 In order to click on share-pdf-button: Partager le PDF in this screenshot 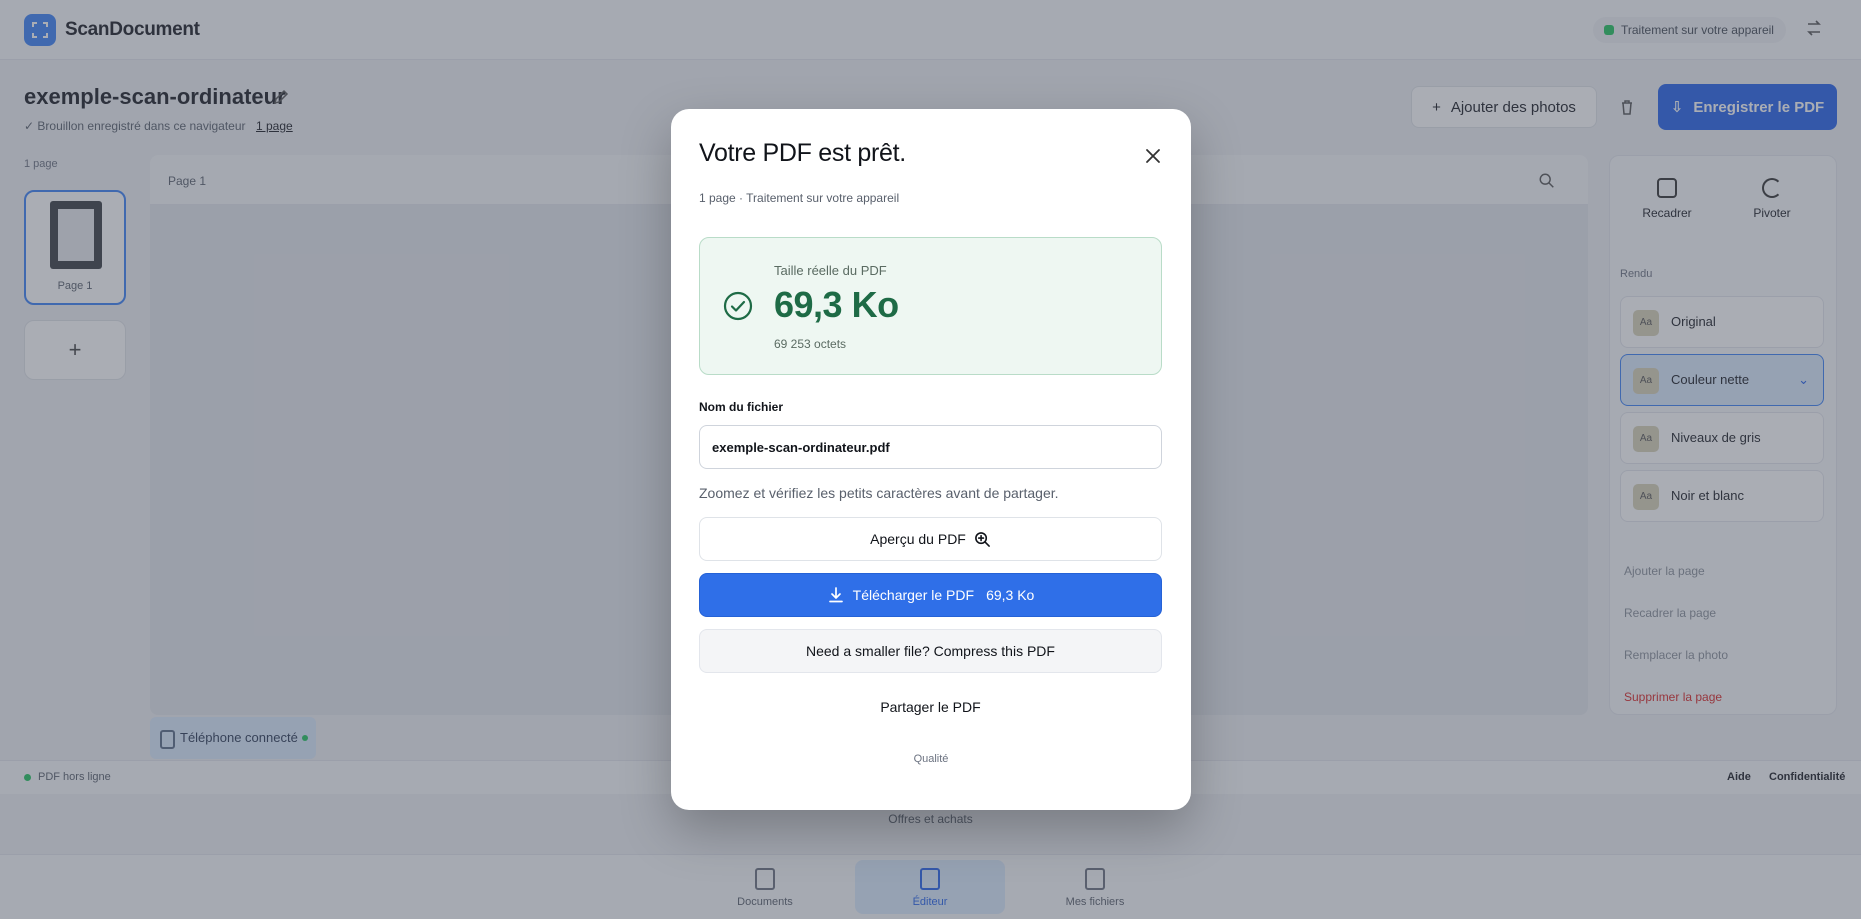, I will do `click(930, 707)`.